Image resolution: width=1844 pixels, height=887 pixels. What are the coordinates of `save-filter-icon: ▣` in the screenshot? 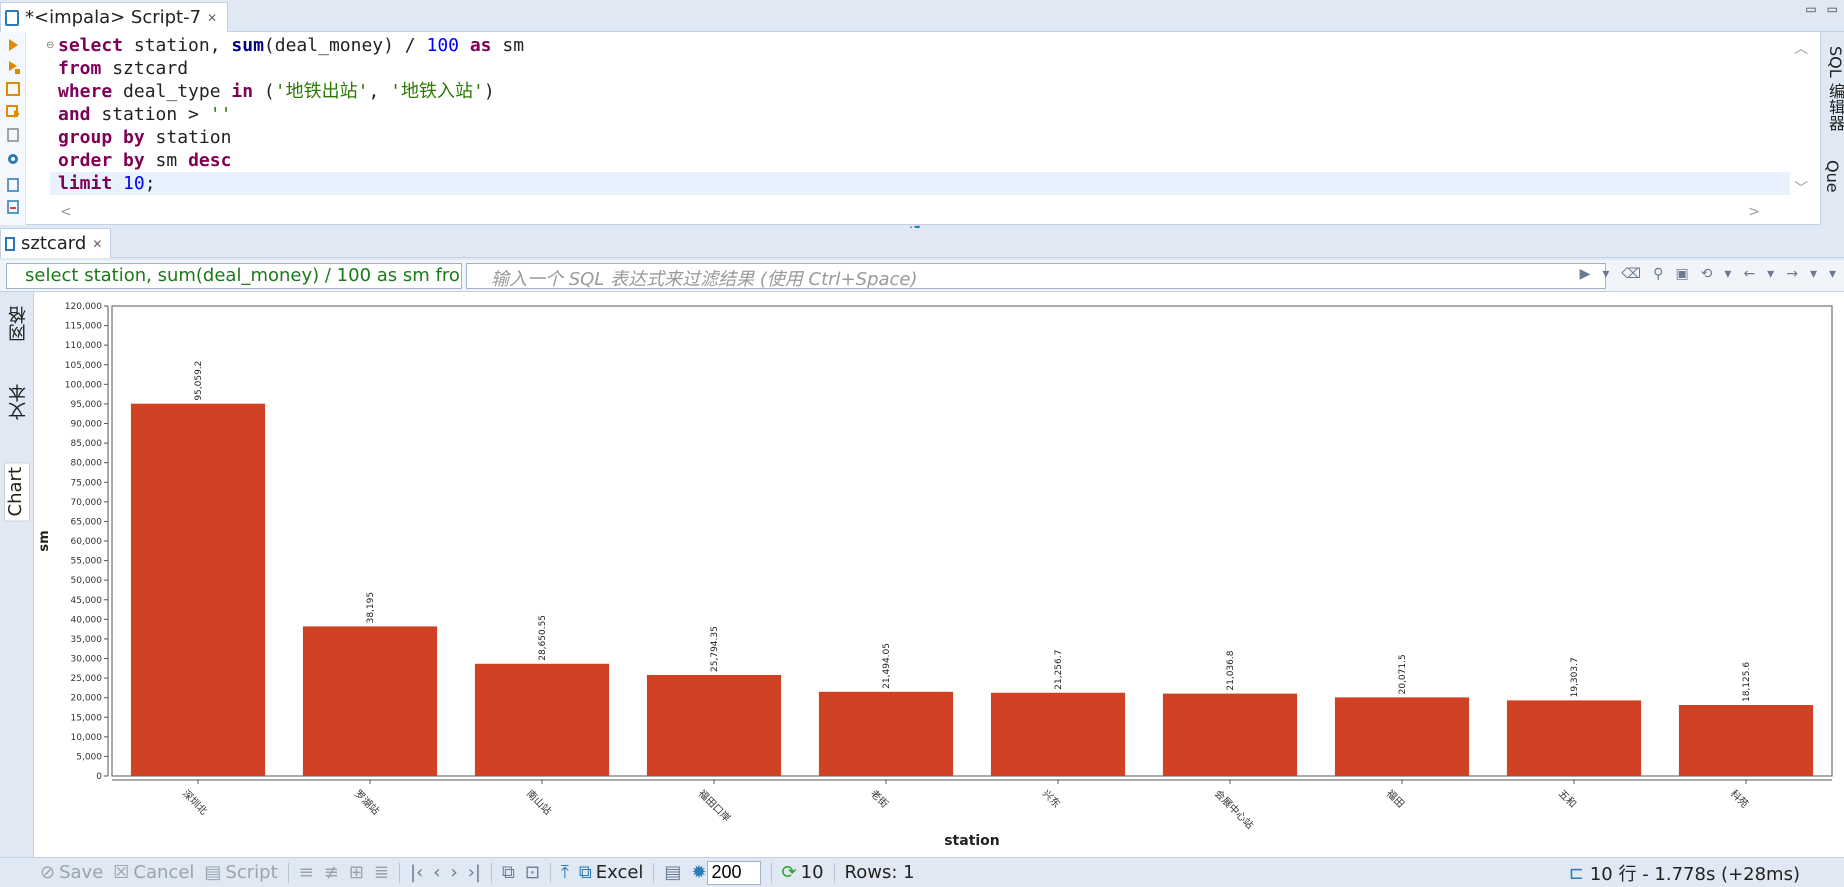 It's located at (1681, 274).